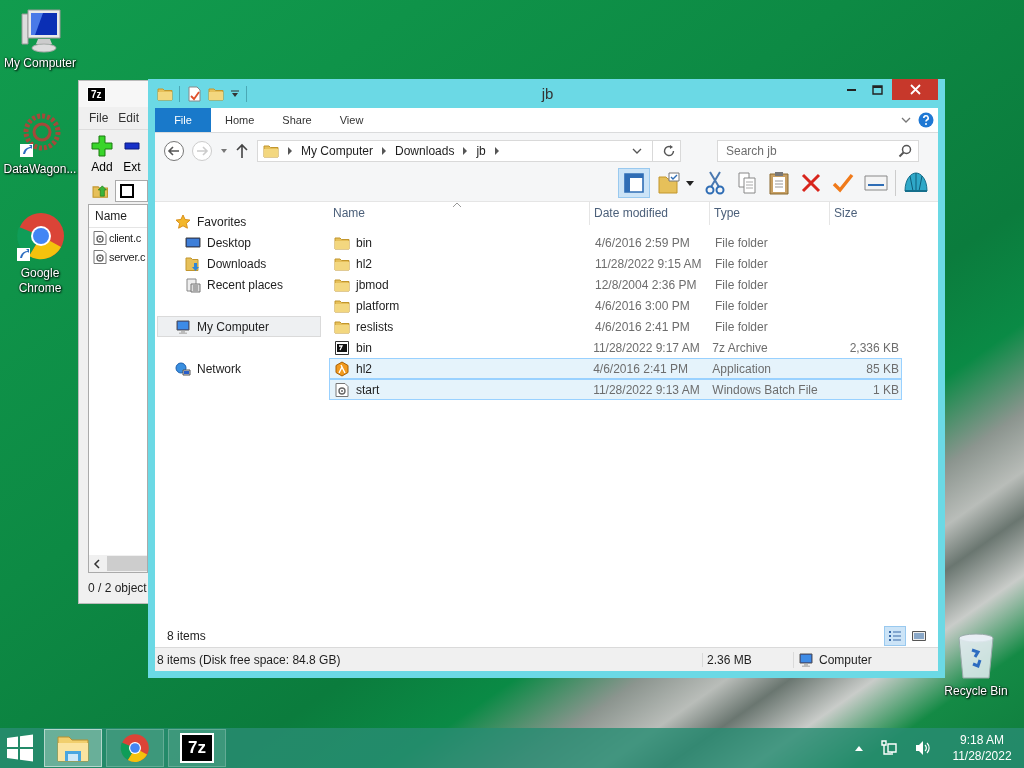 The width and height of the screenshot is (1024, 768). I want to click on navigation-item: Downloads, so click(239, 263).